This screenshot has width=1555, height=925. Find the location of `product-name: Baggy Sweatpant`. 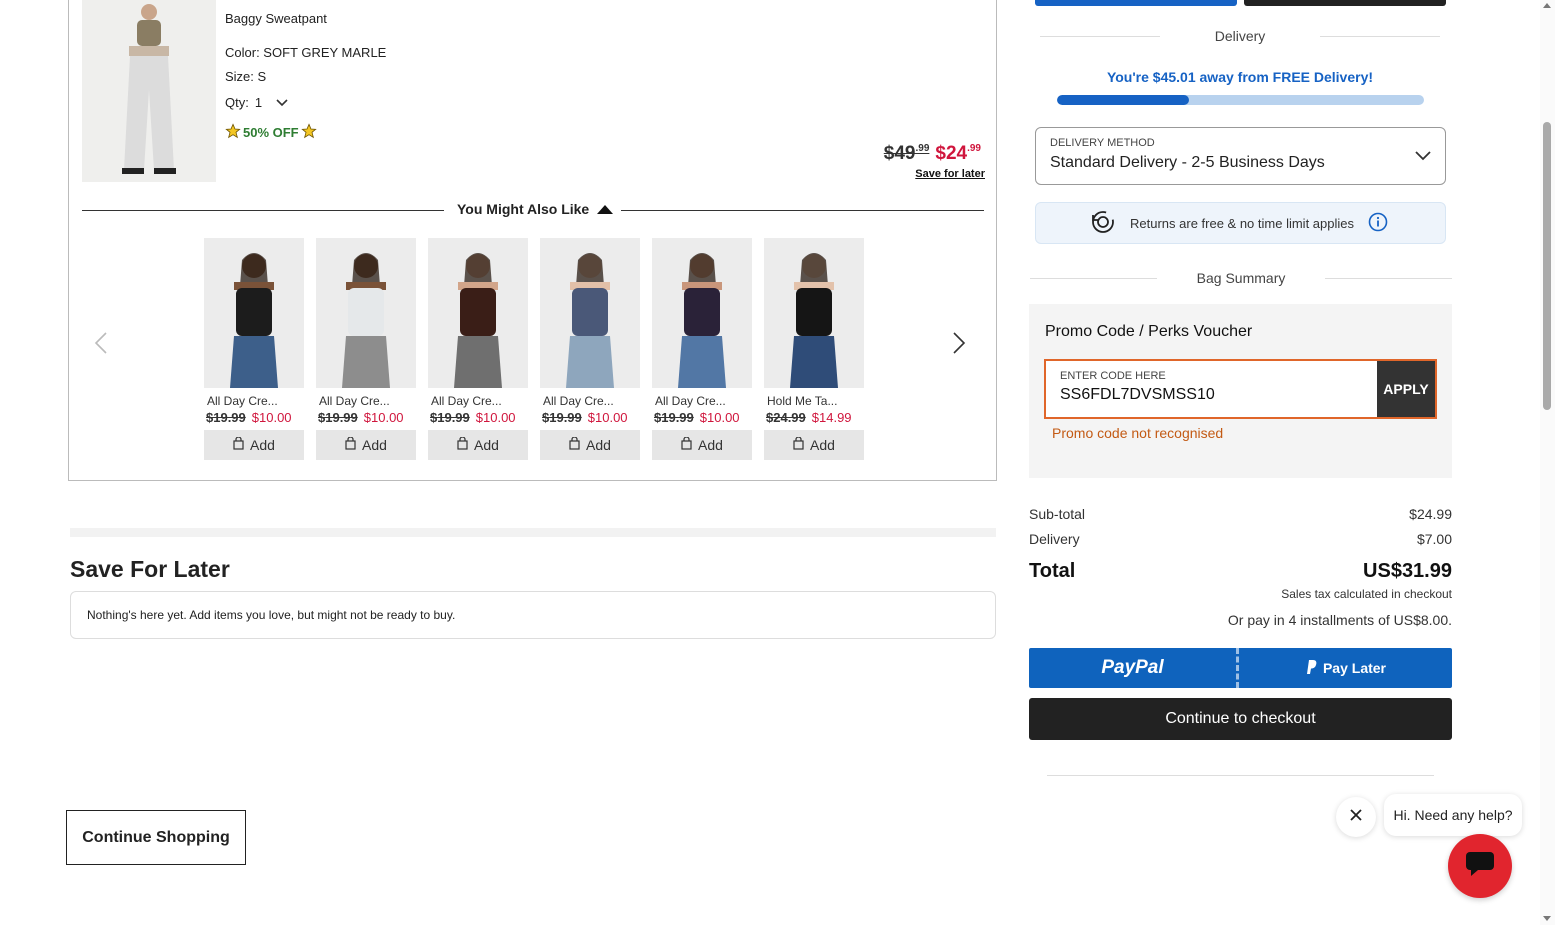

product-name: Baggy Sweatpant is located at coordinates (276, 18).